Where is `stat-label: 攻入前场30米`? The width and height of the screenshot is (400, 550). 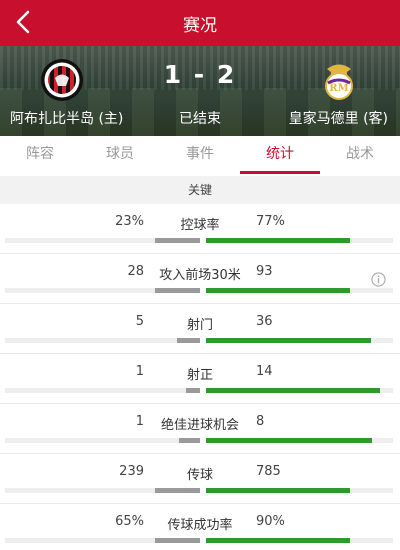 stat-label: 攻入前场30米 is located at coordinates (200, 275).